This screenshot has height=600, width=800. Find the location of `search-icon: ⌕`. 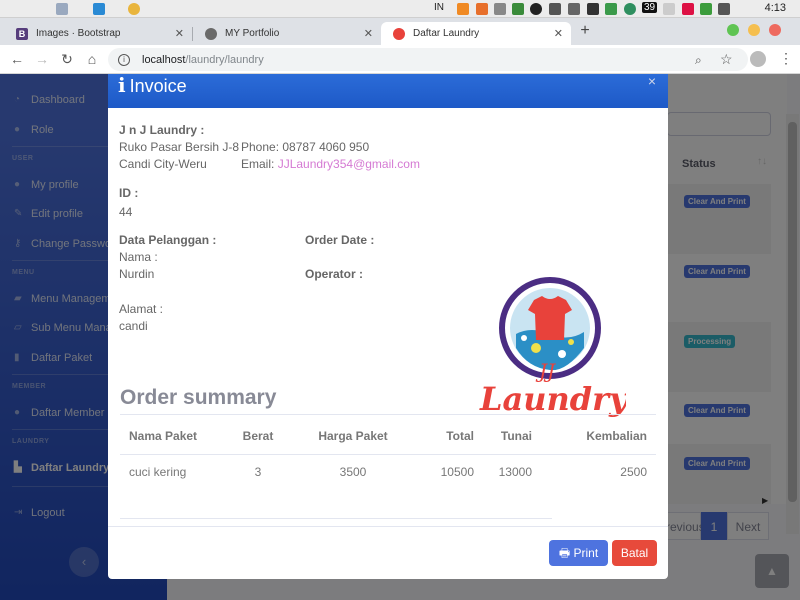

search-icon: ⌕ is located at coordinates (698, 60).